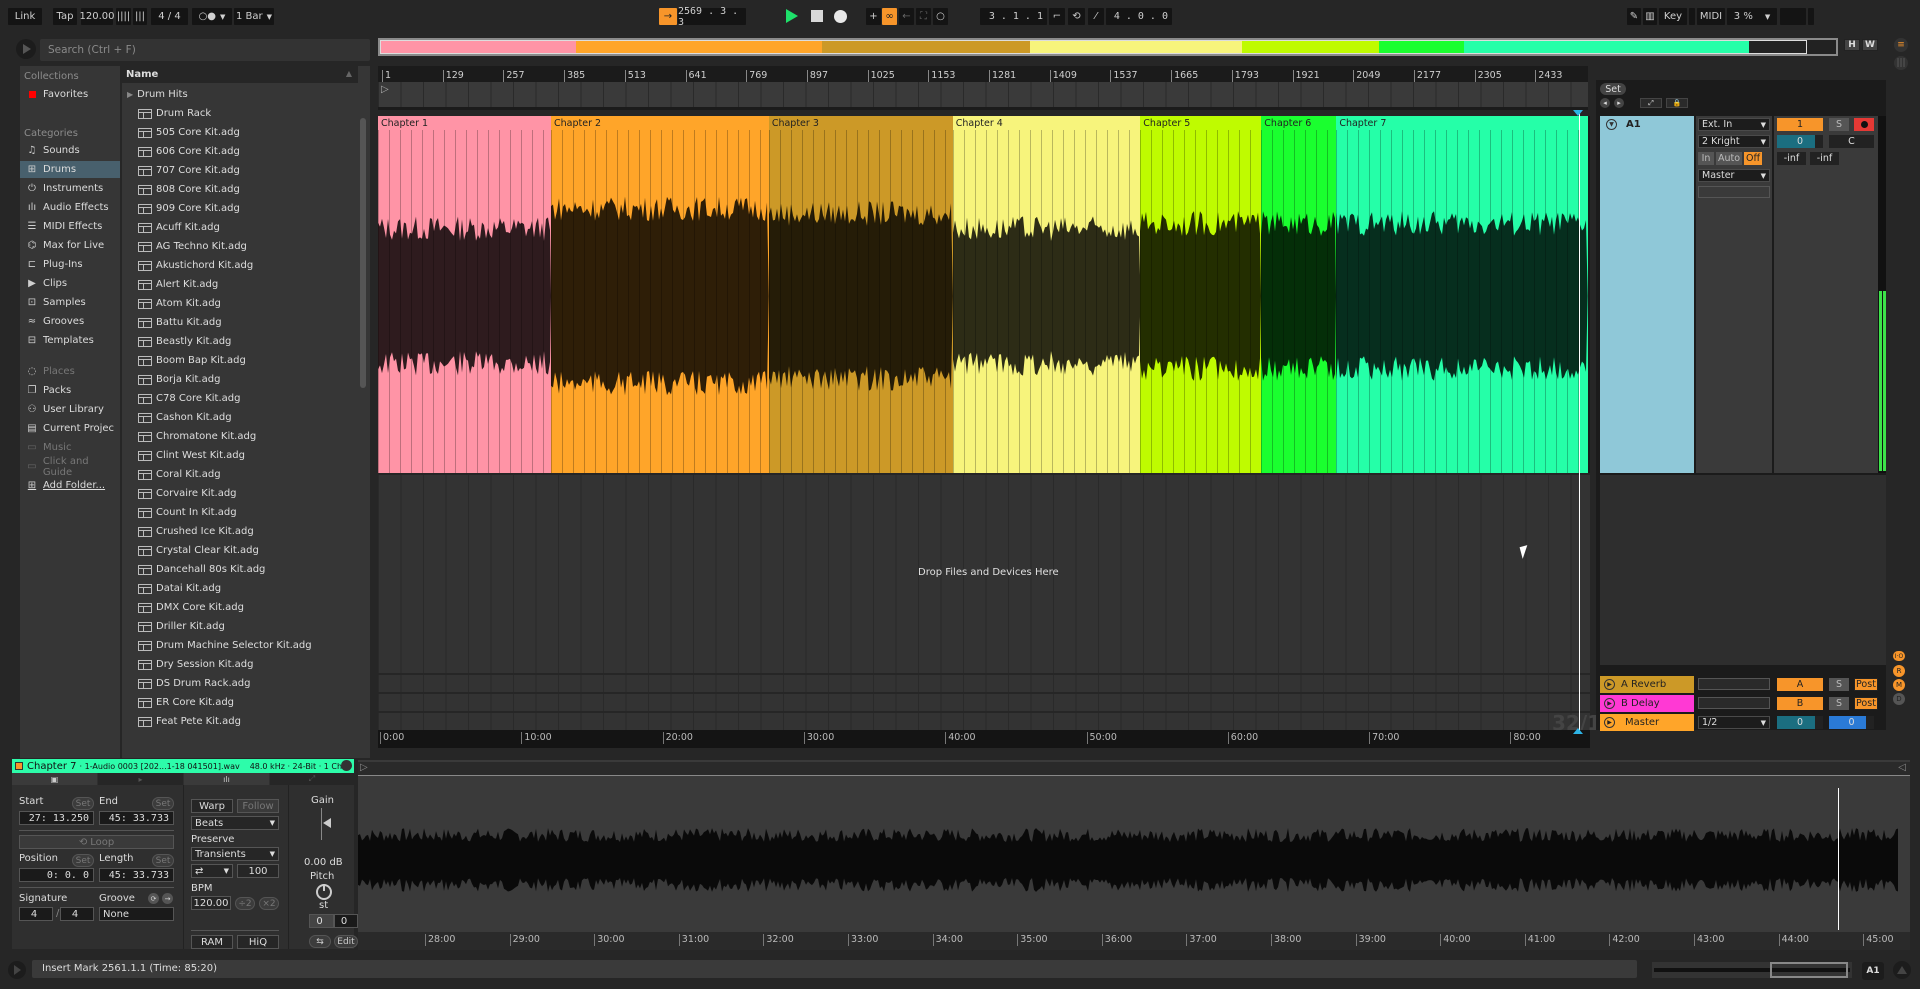 This screenshot has width=1920, height=989. What do you see at coordinates (1734, 141) in the screenshot?
I see `input-channel-dropdown: 2 Kright ▼` at bounding box center [1734, 141].